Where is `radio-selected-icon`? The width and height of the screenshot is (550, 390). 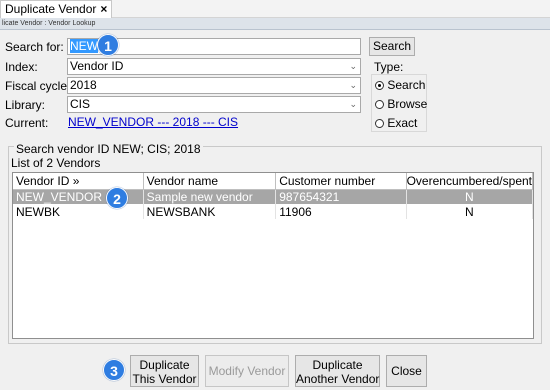
radio-selected-icon is located at coordinates (379, 86).